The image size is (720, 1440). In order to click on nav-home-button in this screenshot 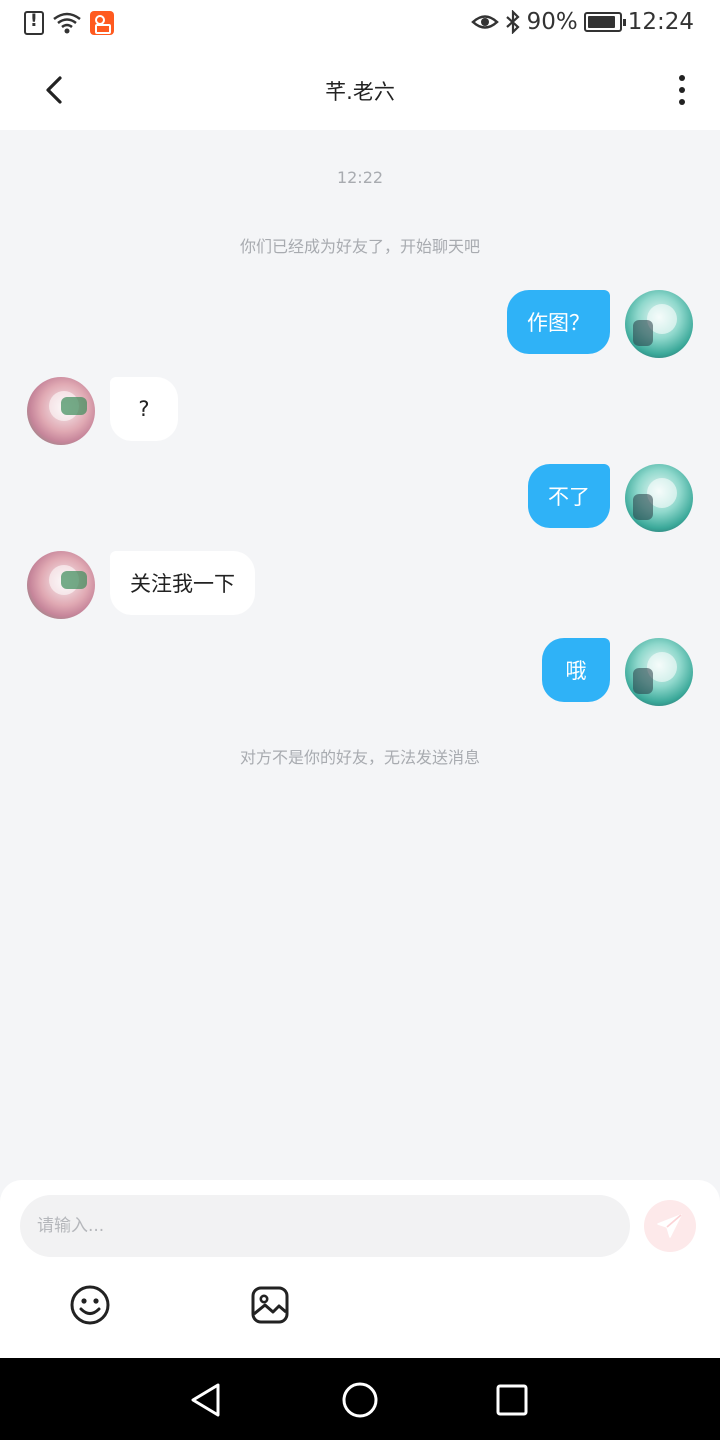, I will do `click(360, 1400)`.